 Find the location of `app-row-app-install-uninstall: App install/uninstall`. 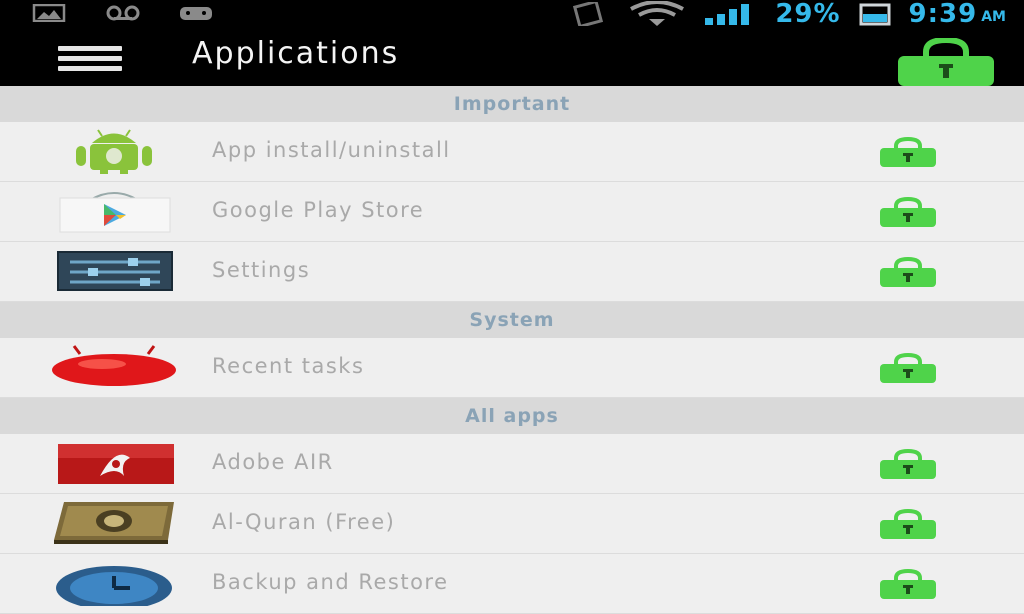

app-row-app-install-uninstall: App install/uninstall is located at coordinates (512, 152).